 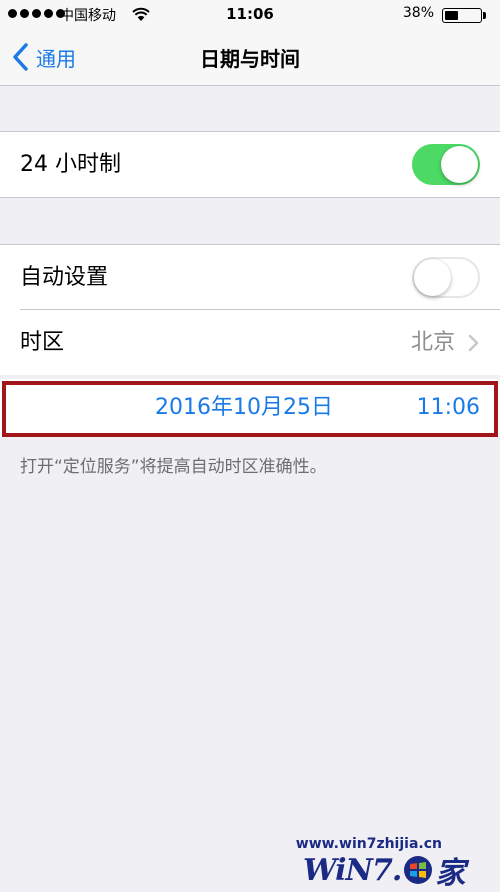 What do you see at coordinates (432, 342) in the screenshot?
I see `timezone-value: 北京` at bounding box center [432, 342].